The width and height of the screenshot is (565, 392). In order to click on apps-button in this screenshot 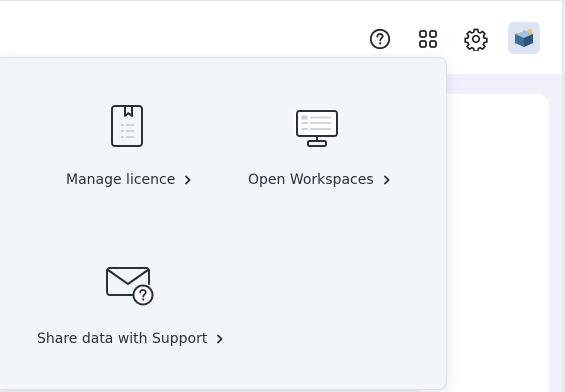, I will do `click(428, 39)`.